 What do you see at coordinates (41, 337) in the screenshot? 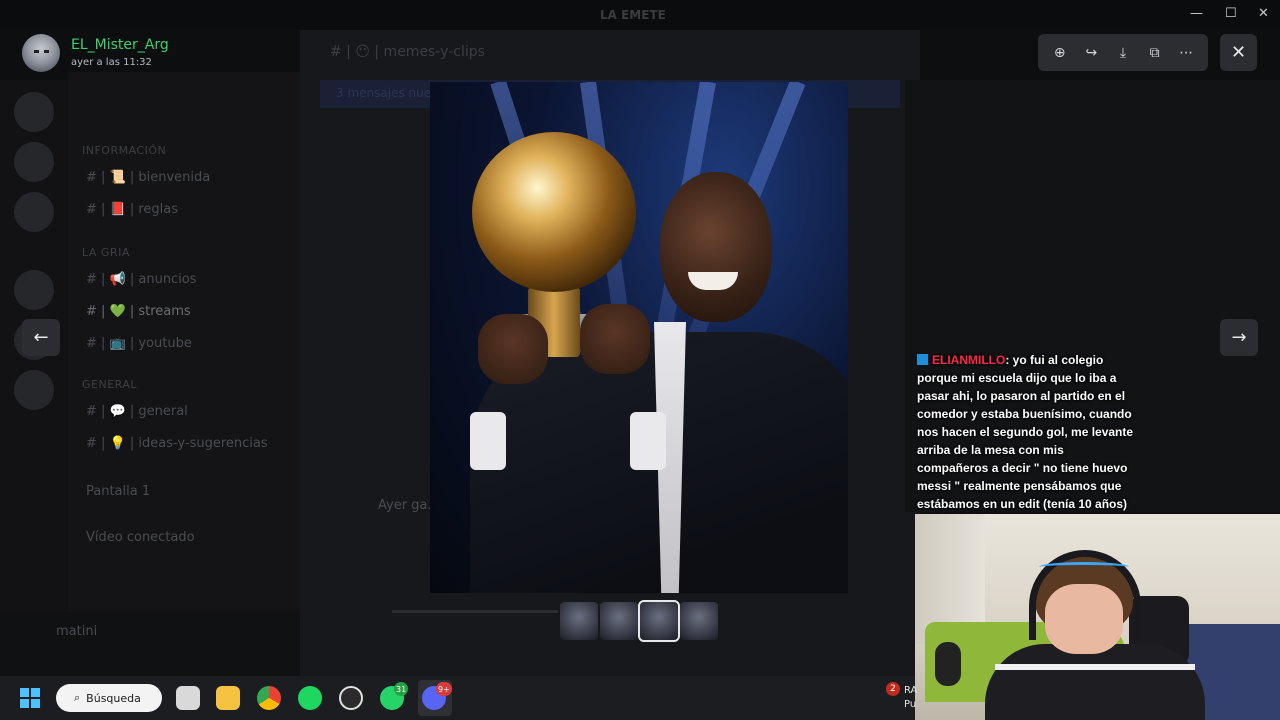
I see `previous-image-button: ←` at bounding box center [41, 337].